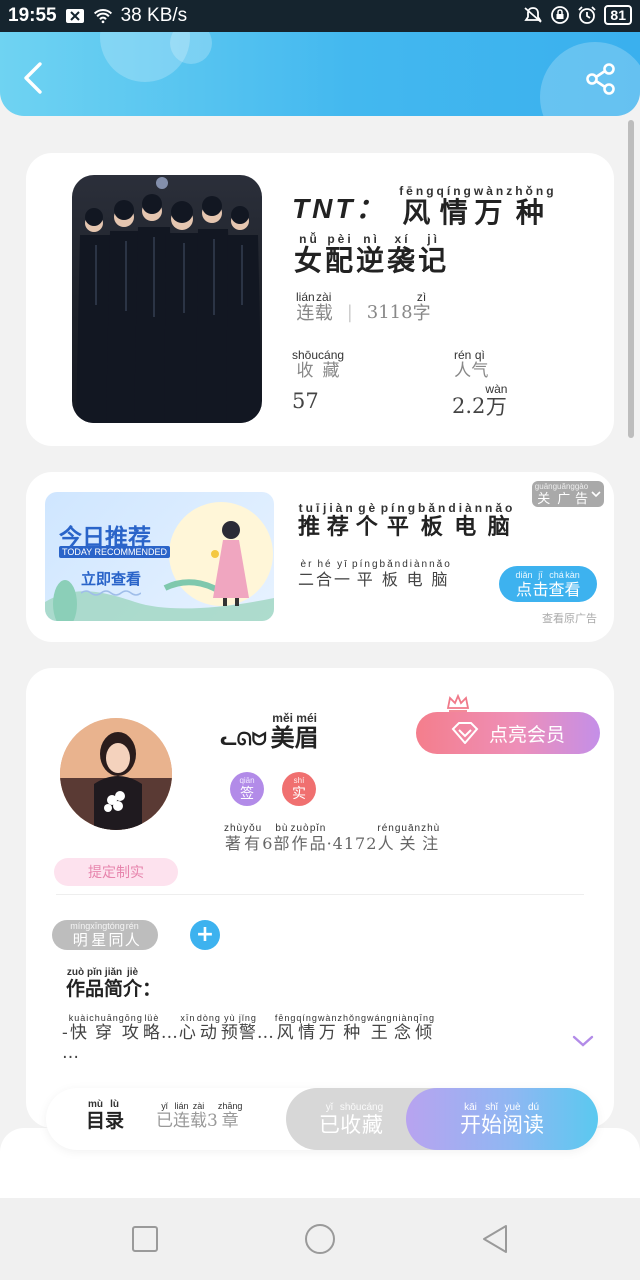  I want to click on wifi-icon, so click(102, 16).